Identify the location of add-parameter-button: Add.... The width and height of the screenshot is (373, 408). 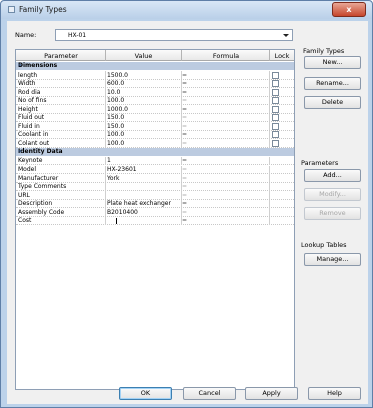
(332, 175).